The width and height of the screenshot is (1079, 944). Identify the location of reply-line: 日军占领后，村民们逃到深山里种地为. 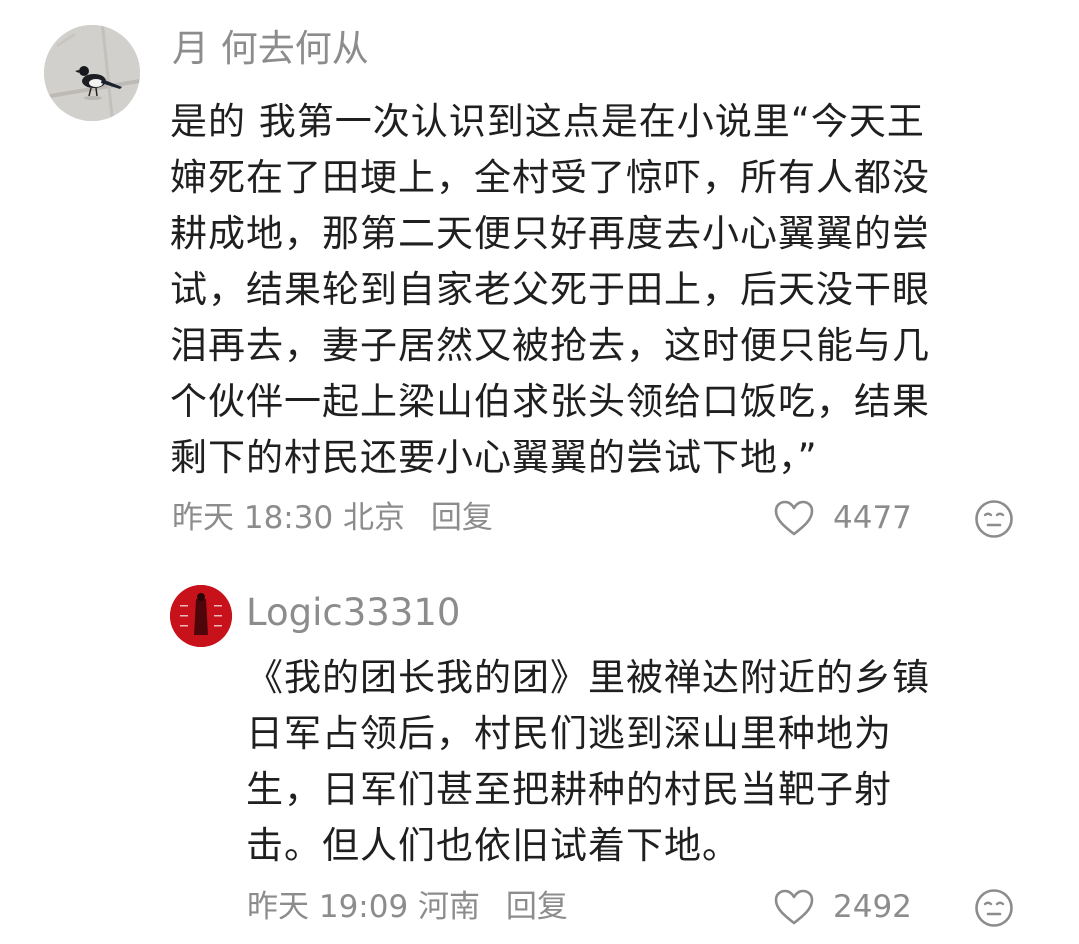
(569, 733).